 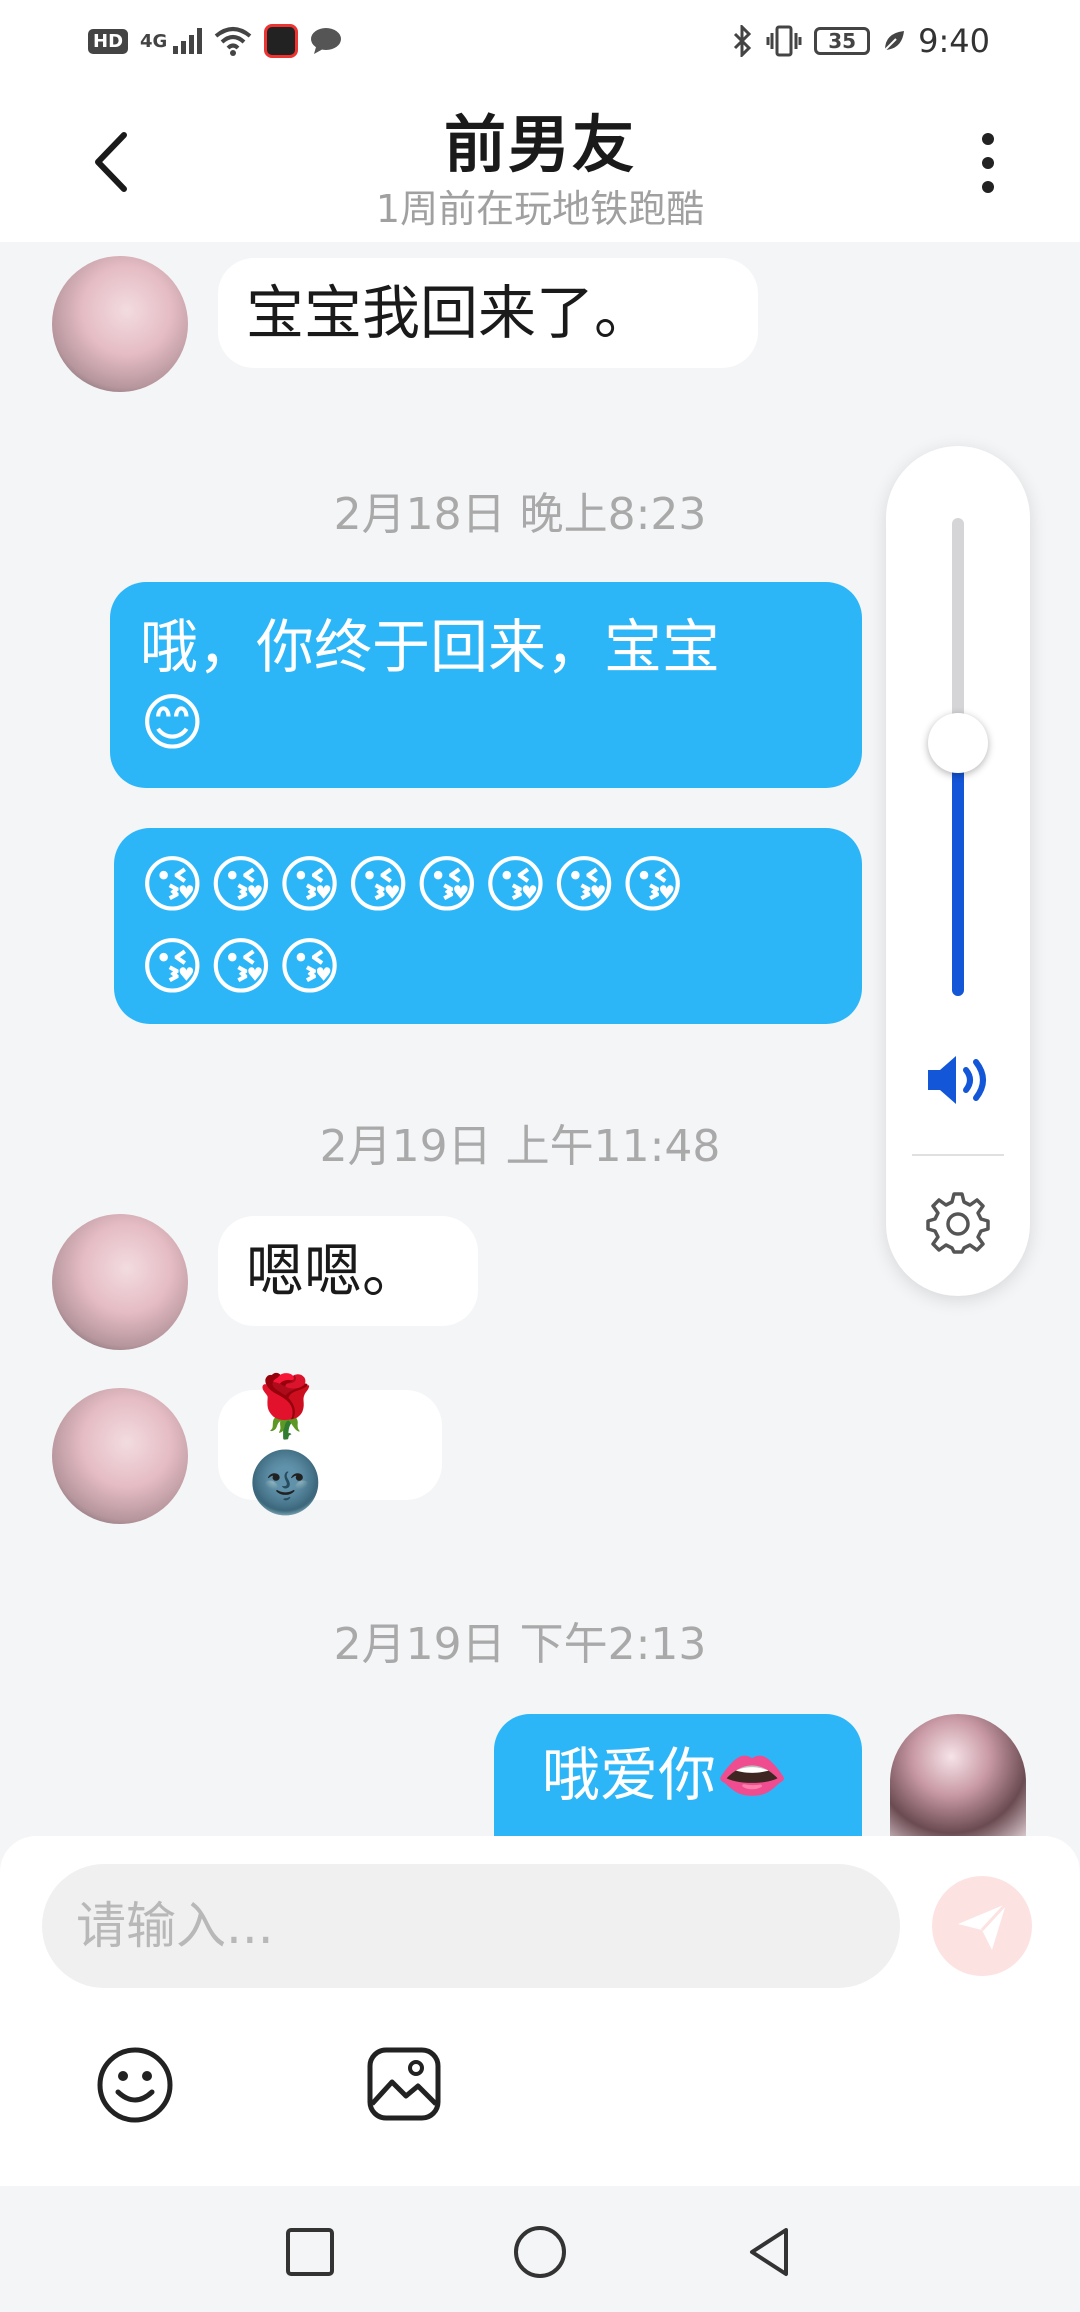 I want to click on message-text: 哦，你终于回来，宝宝, so click(x=430, y=647).